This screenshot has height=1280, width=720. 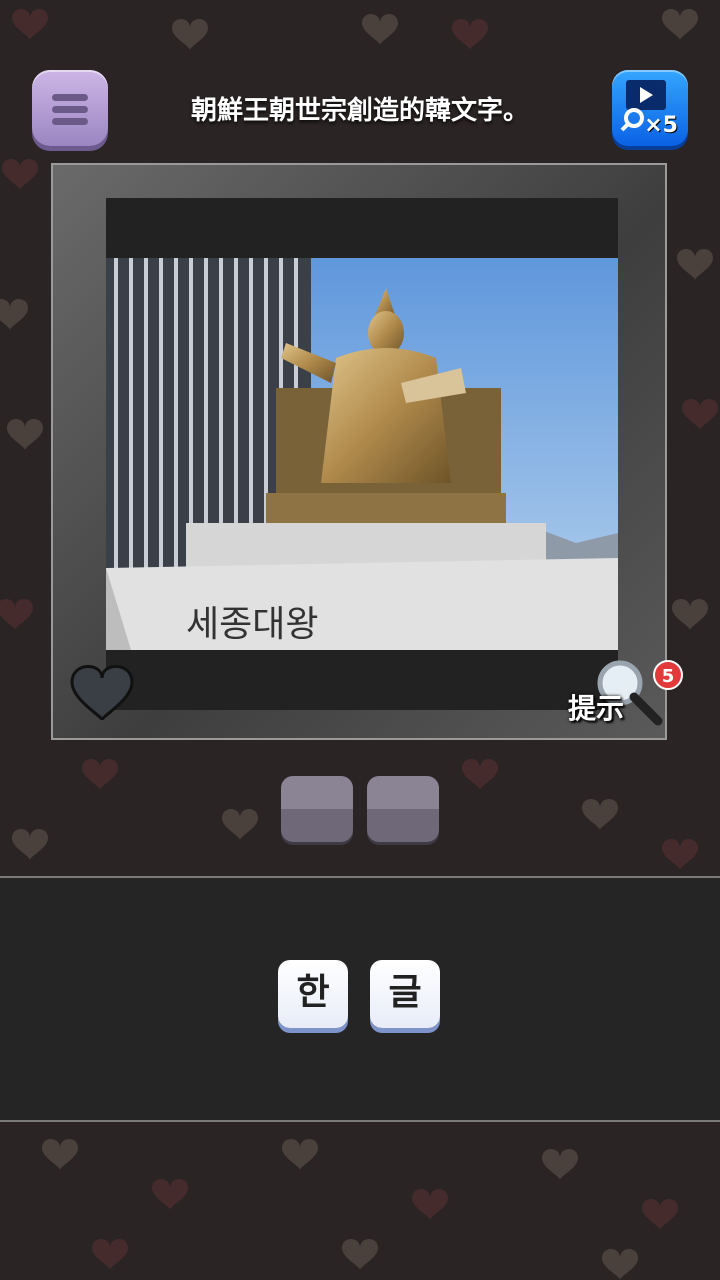 I want to click on heart-icon, so click(x=102, y=692).